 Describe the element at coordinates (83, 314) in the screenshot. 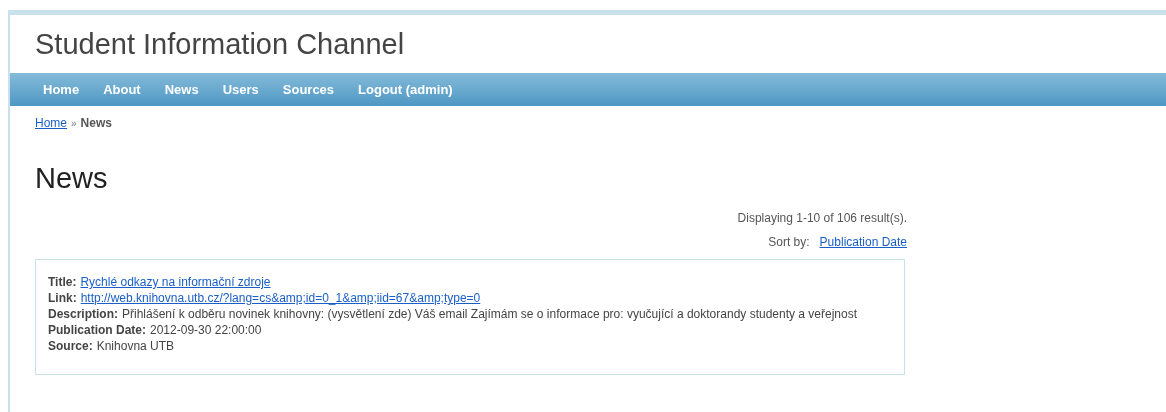

I see `field-label: Description:` at that location.